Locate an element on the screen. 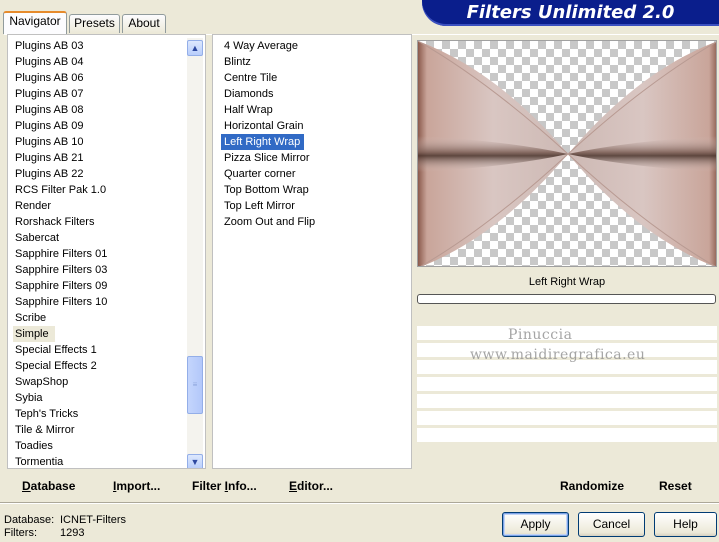  filter-item: Diamonds is located at coordinates (268, 94).